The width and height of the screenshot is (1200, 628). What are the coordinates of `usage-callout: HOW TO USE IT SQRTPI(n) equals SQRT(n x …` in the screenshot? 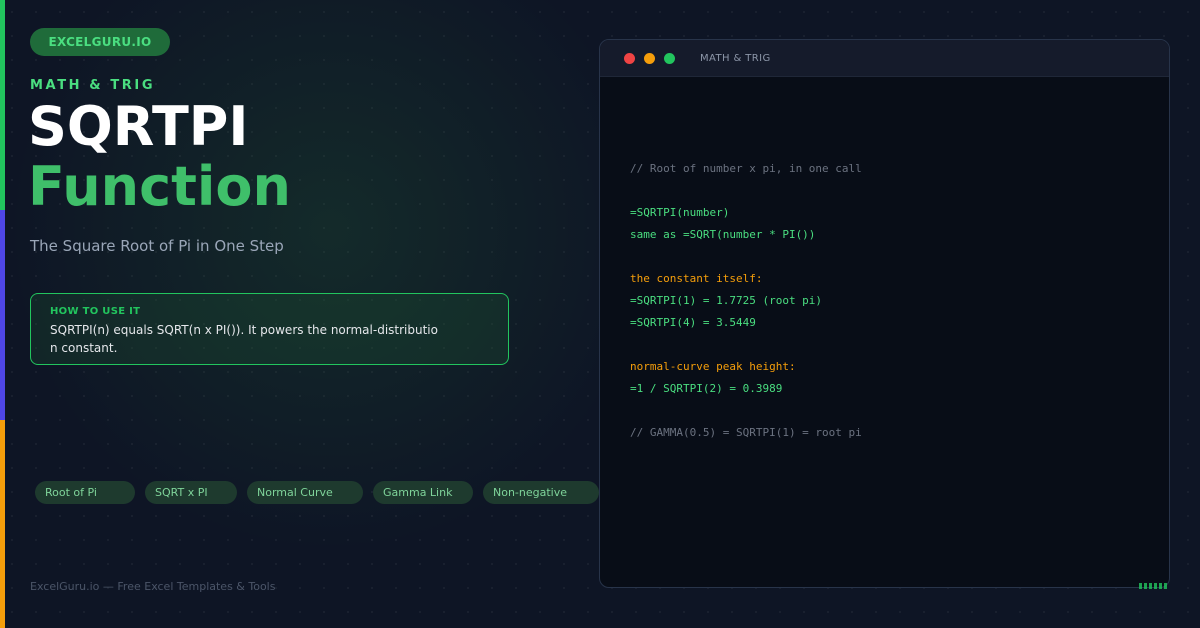 It's located at (269, 329).